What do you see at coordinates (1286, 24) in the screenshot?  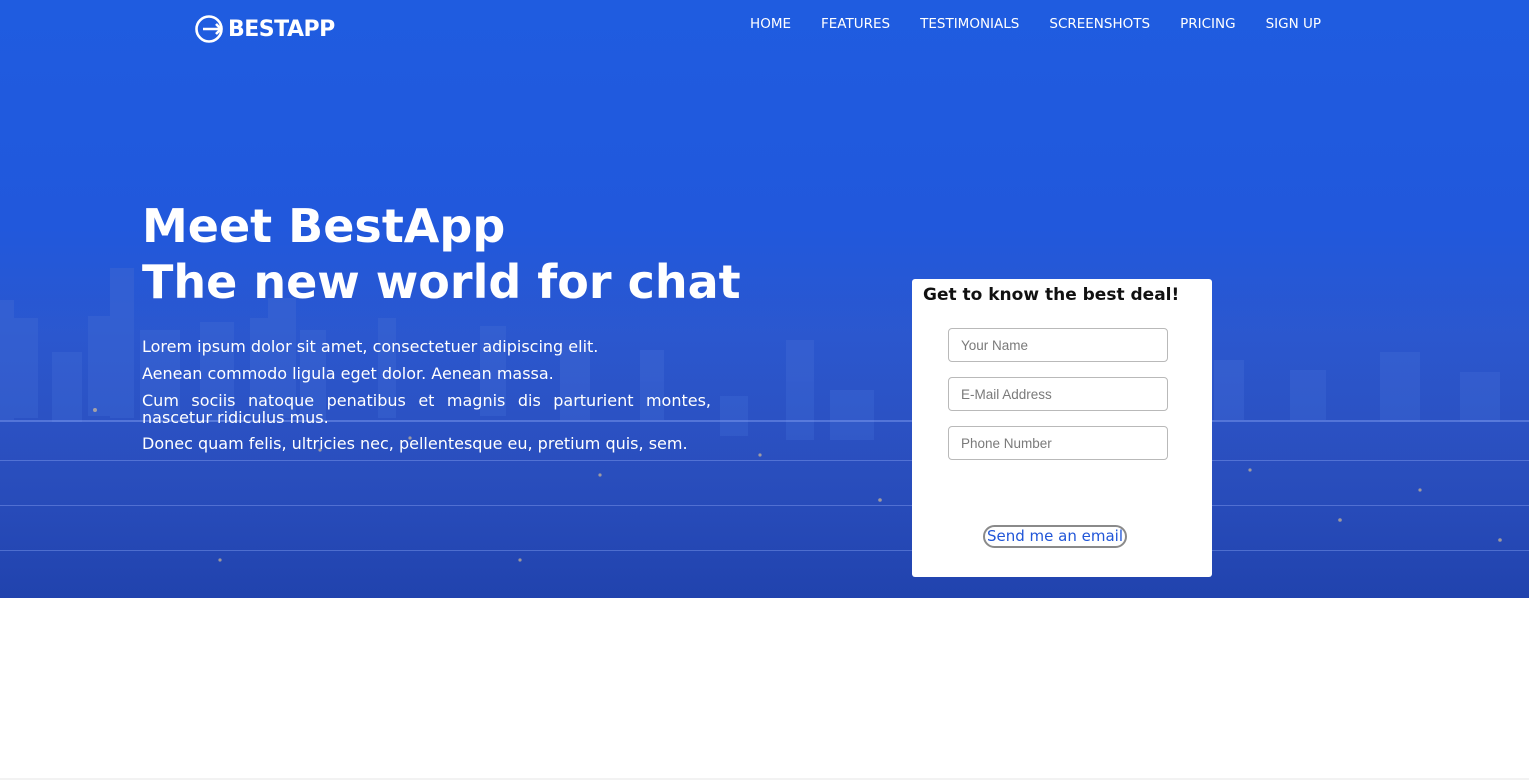 I see `nav-sign-up: SIGN UP` at bounding box center [1286, 24].